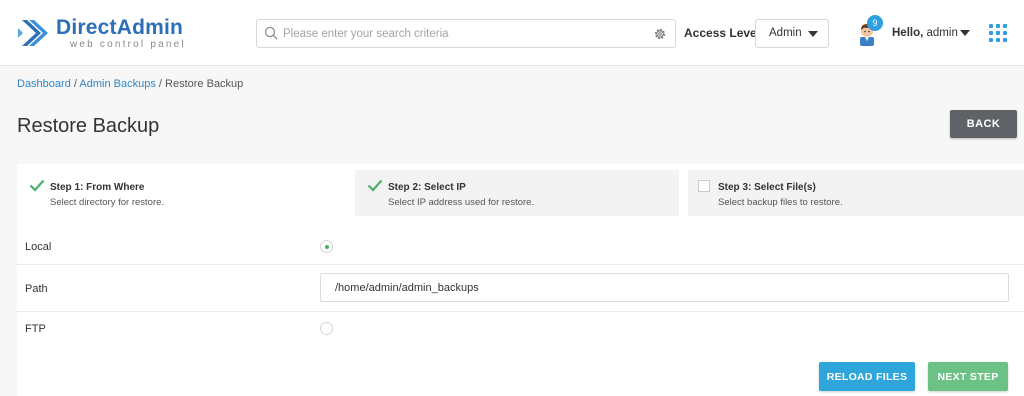  I want to click on user-greeting: Hello, admin, so click(925, 33).